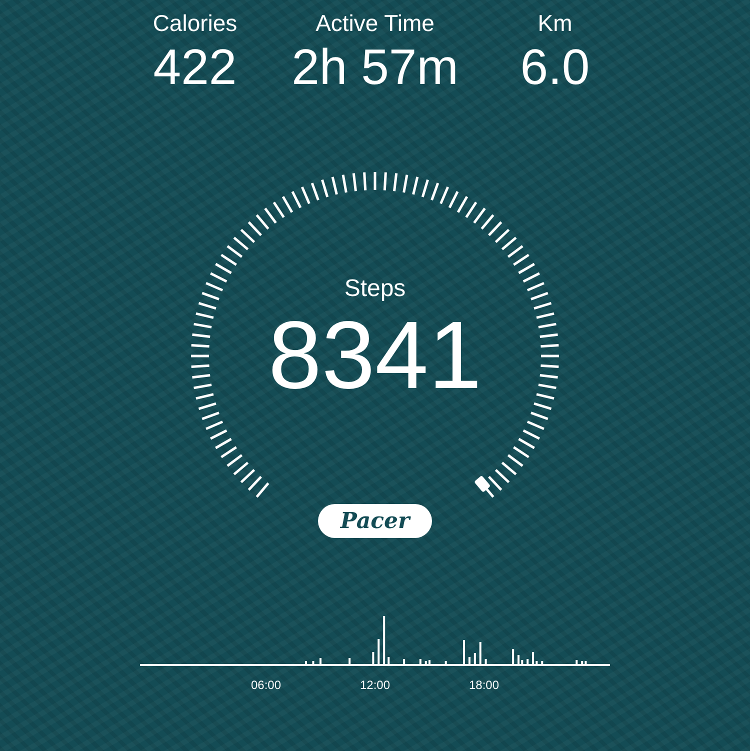  Describe the element at coordinates (266, 685) in the screenshot. I see `time-label: 06:00` at that location.